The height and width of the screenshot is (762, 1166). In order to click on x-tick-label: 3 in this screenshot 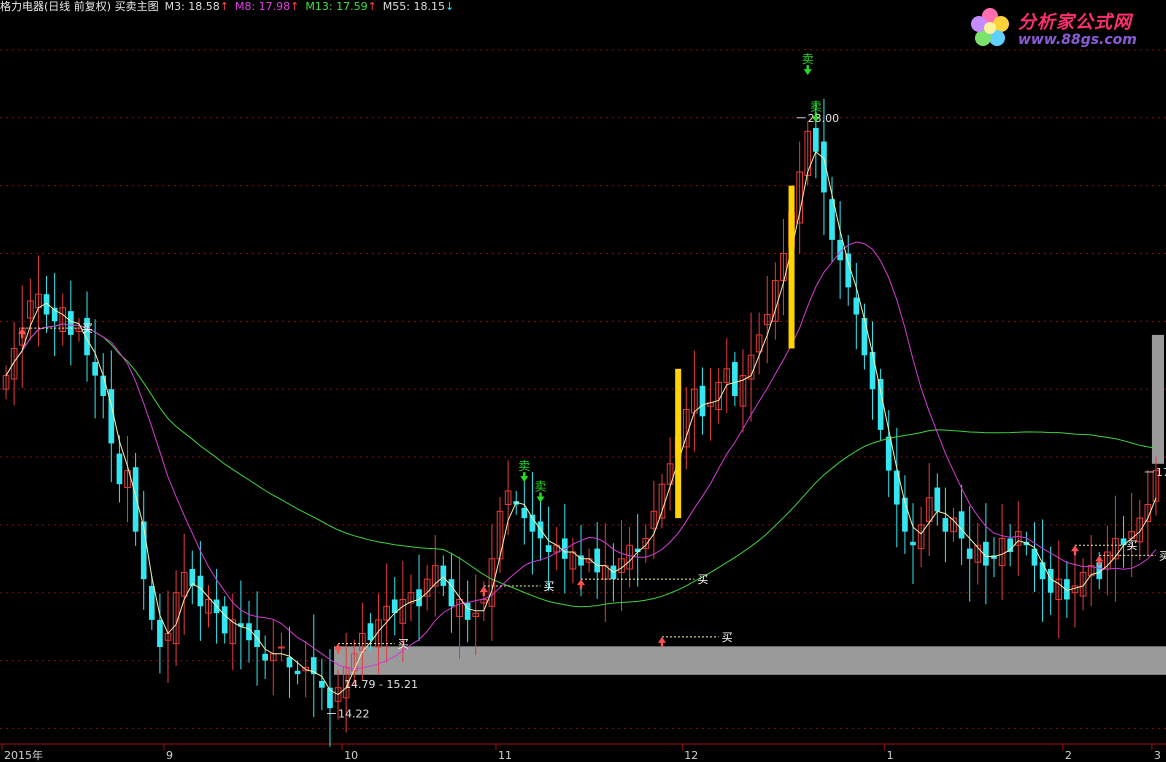, I will do `click(1157, 755)`.